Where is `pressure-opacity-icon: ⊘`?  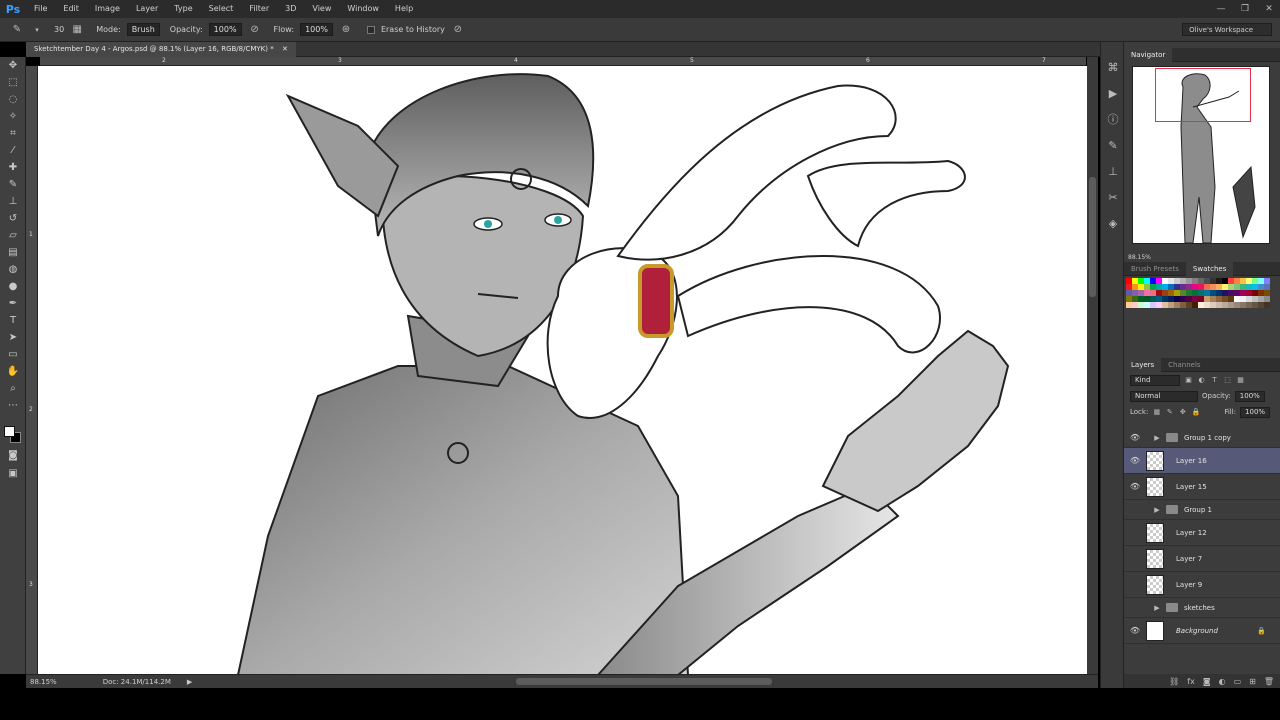 pressure-opacity-icon: ⊘ is located at coordinates (255, 30).